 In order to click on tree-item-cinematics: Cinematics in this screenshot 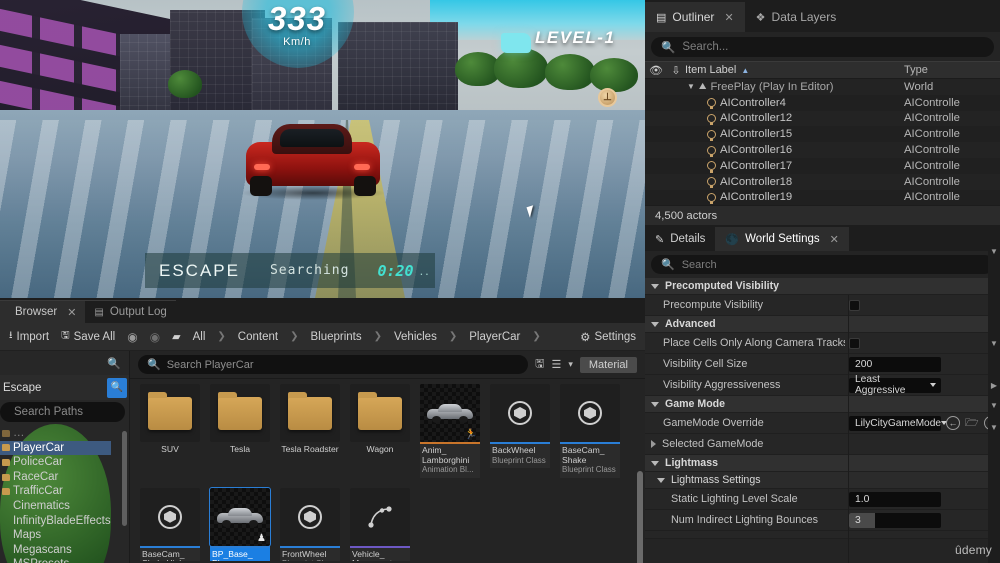, I will do `click(55, 506)`.